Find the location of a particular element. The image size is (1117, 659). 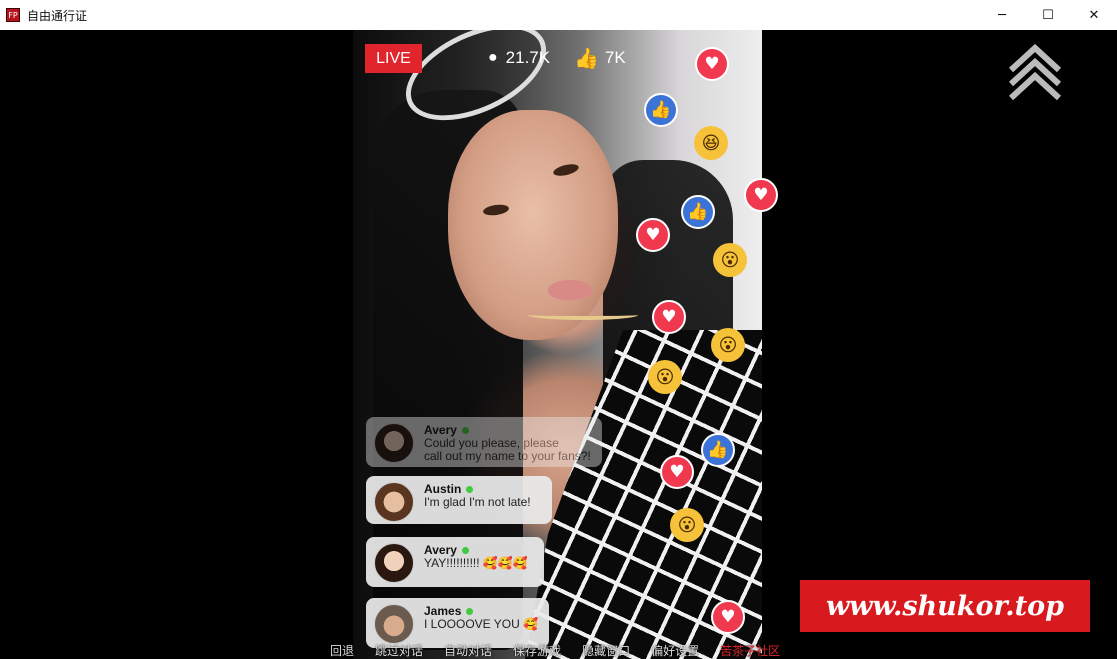

character-choker is located at coordinates (583, 315).